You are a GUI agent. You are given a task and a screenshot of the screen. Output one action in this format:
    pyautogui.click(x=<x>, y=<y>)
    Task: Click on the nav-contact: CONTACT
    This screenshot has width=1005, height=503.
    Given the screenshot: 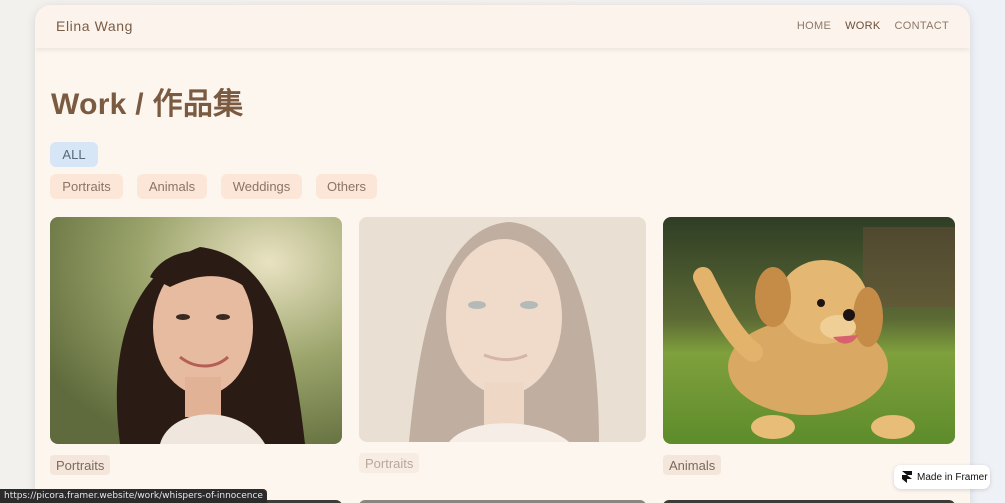 What is the action you would take?
    pyautogui.click(x=922, y=26)
    